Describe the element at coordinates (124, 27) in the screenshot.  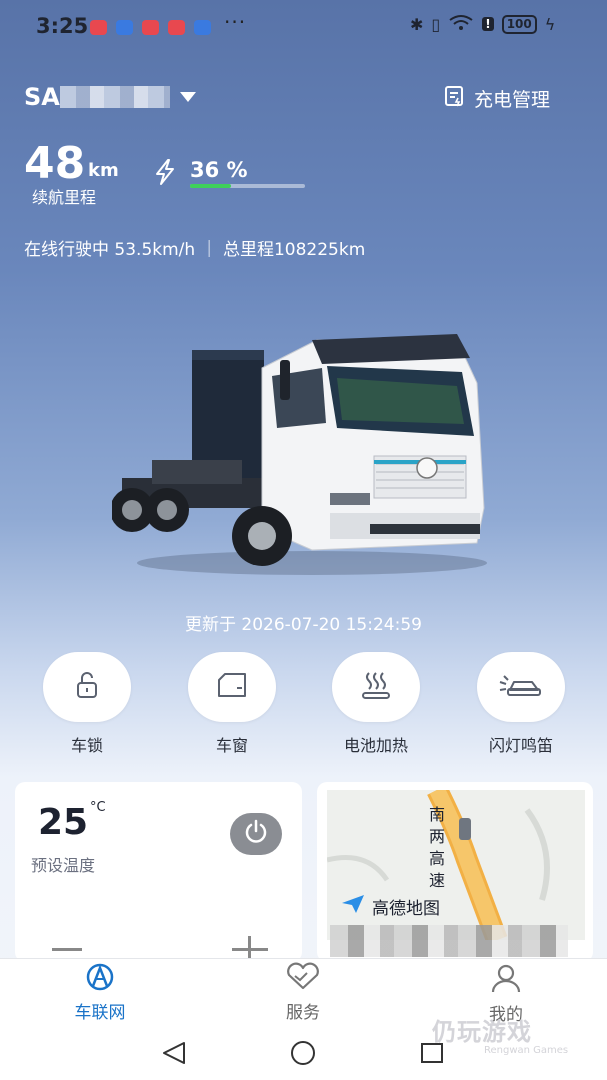
I see `usb-icon` at that location.